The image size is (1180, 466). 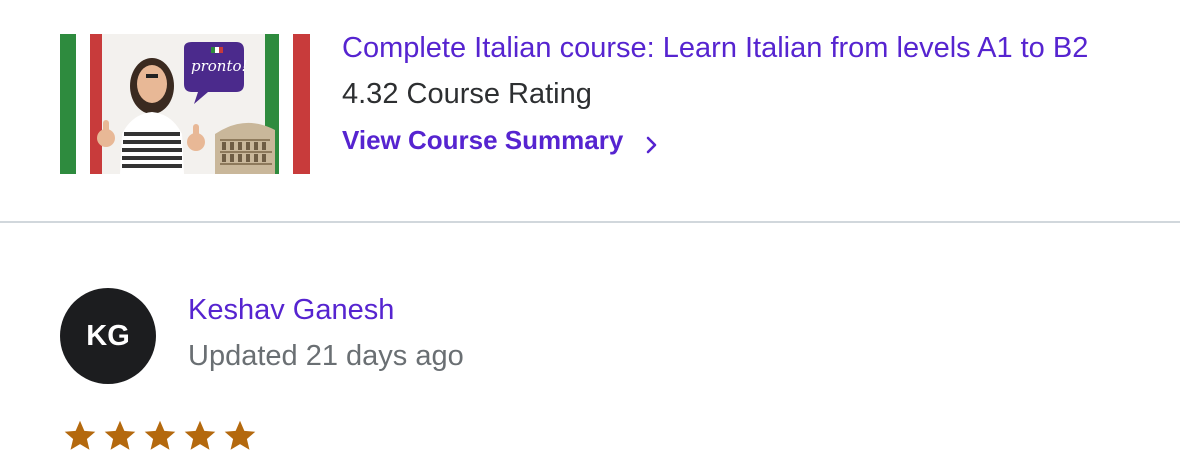 I want to click on thumbnail-badge-text: pronto!, so click(x=219, y=66).